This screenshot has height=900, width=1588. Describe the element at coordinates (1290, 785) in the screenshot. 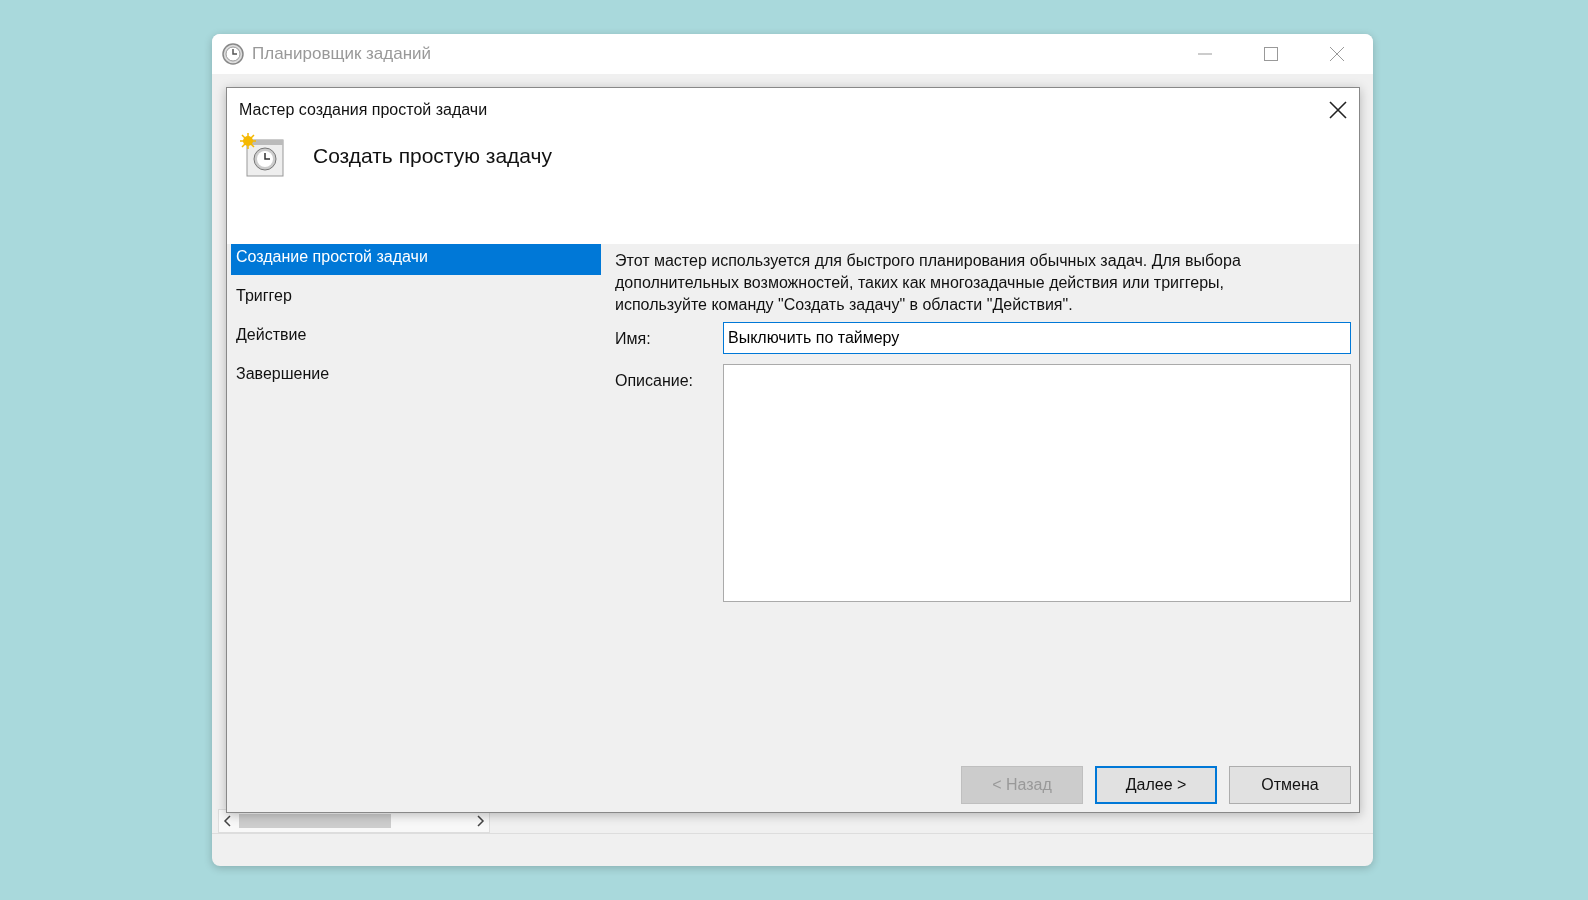

I see `wizard-button: Отмена` at that location.